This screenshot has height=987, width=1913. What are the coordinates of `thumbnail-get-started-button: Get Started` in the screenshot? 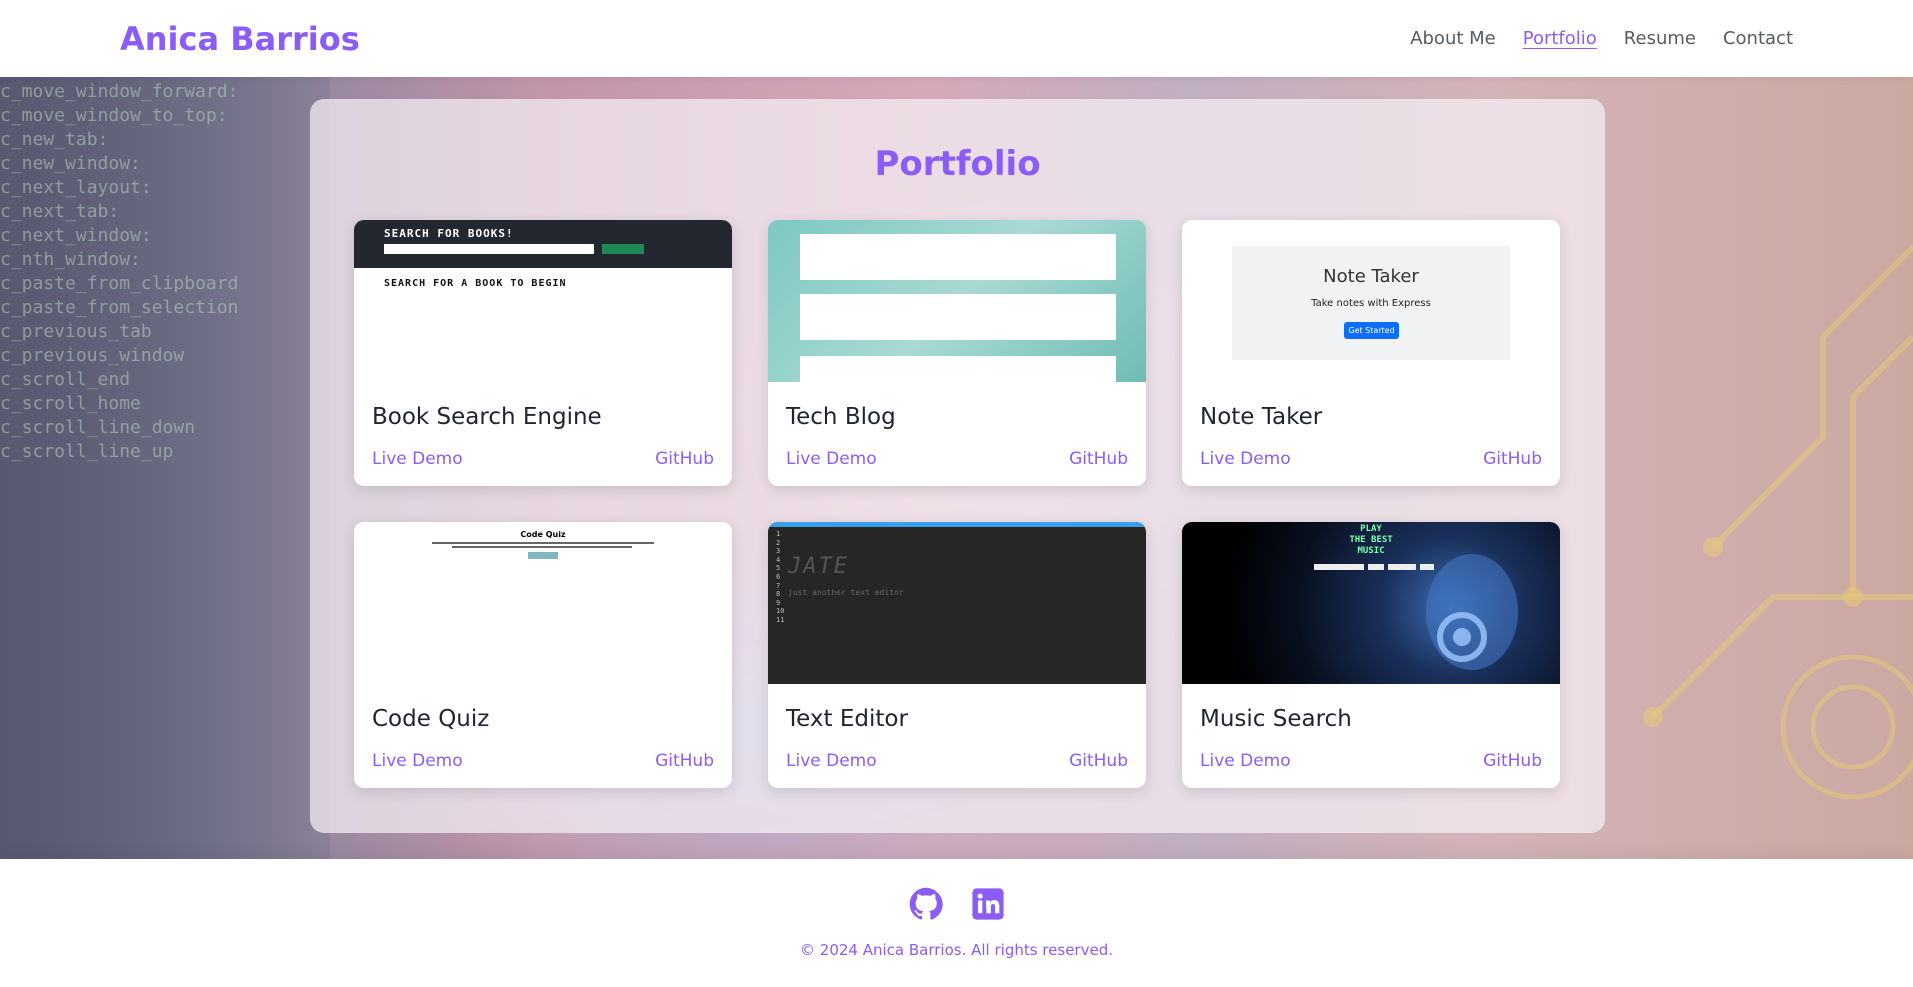 It's located at (1371, 330).